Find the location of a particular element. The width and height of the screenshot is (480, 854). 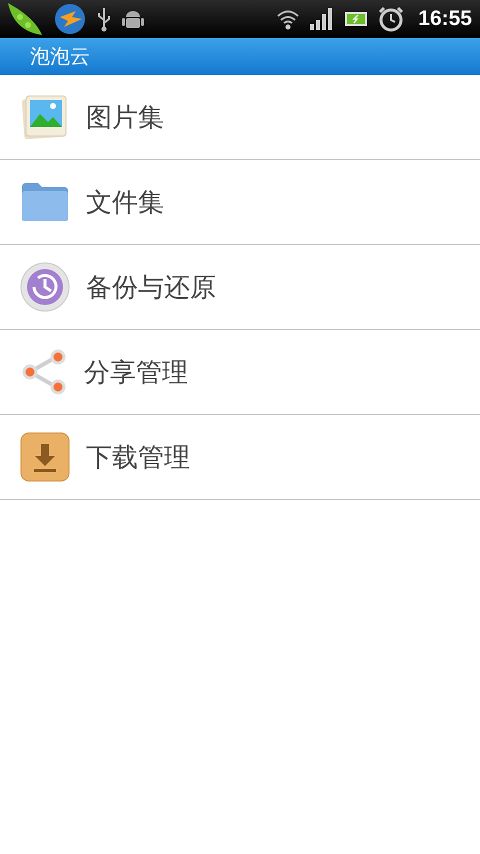

folder-icon is located at coordinates (45, 202).